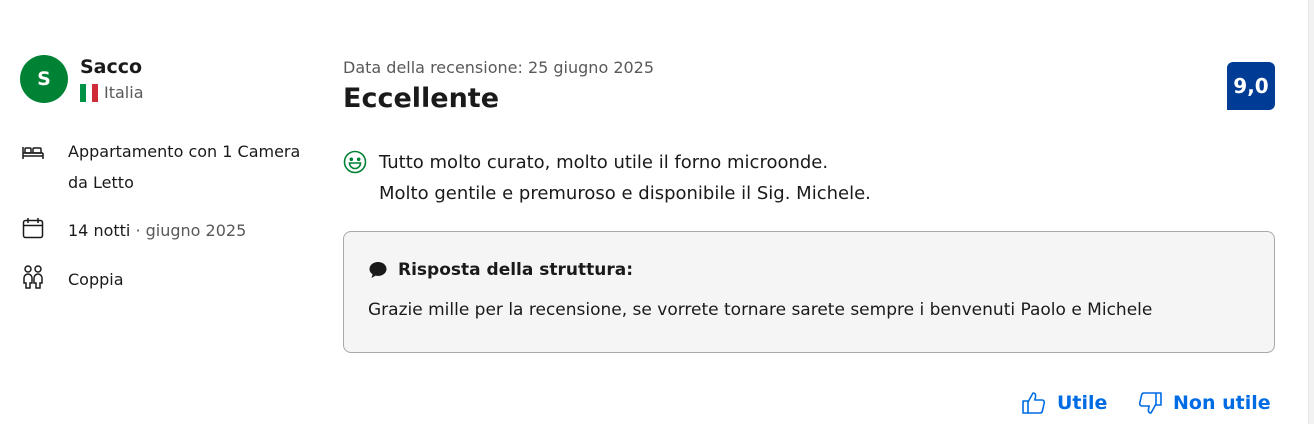 The image size is (1314, 424). I want to click on reviewer-card: S Sacco Italia, so click(82, 79).